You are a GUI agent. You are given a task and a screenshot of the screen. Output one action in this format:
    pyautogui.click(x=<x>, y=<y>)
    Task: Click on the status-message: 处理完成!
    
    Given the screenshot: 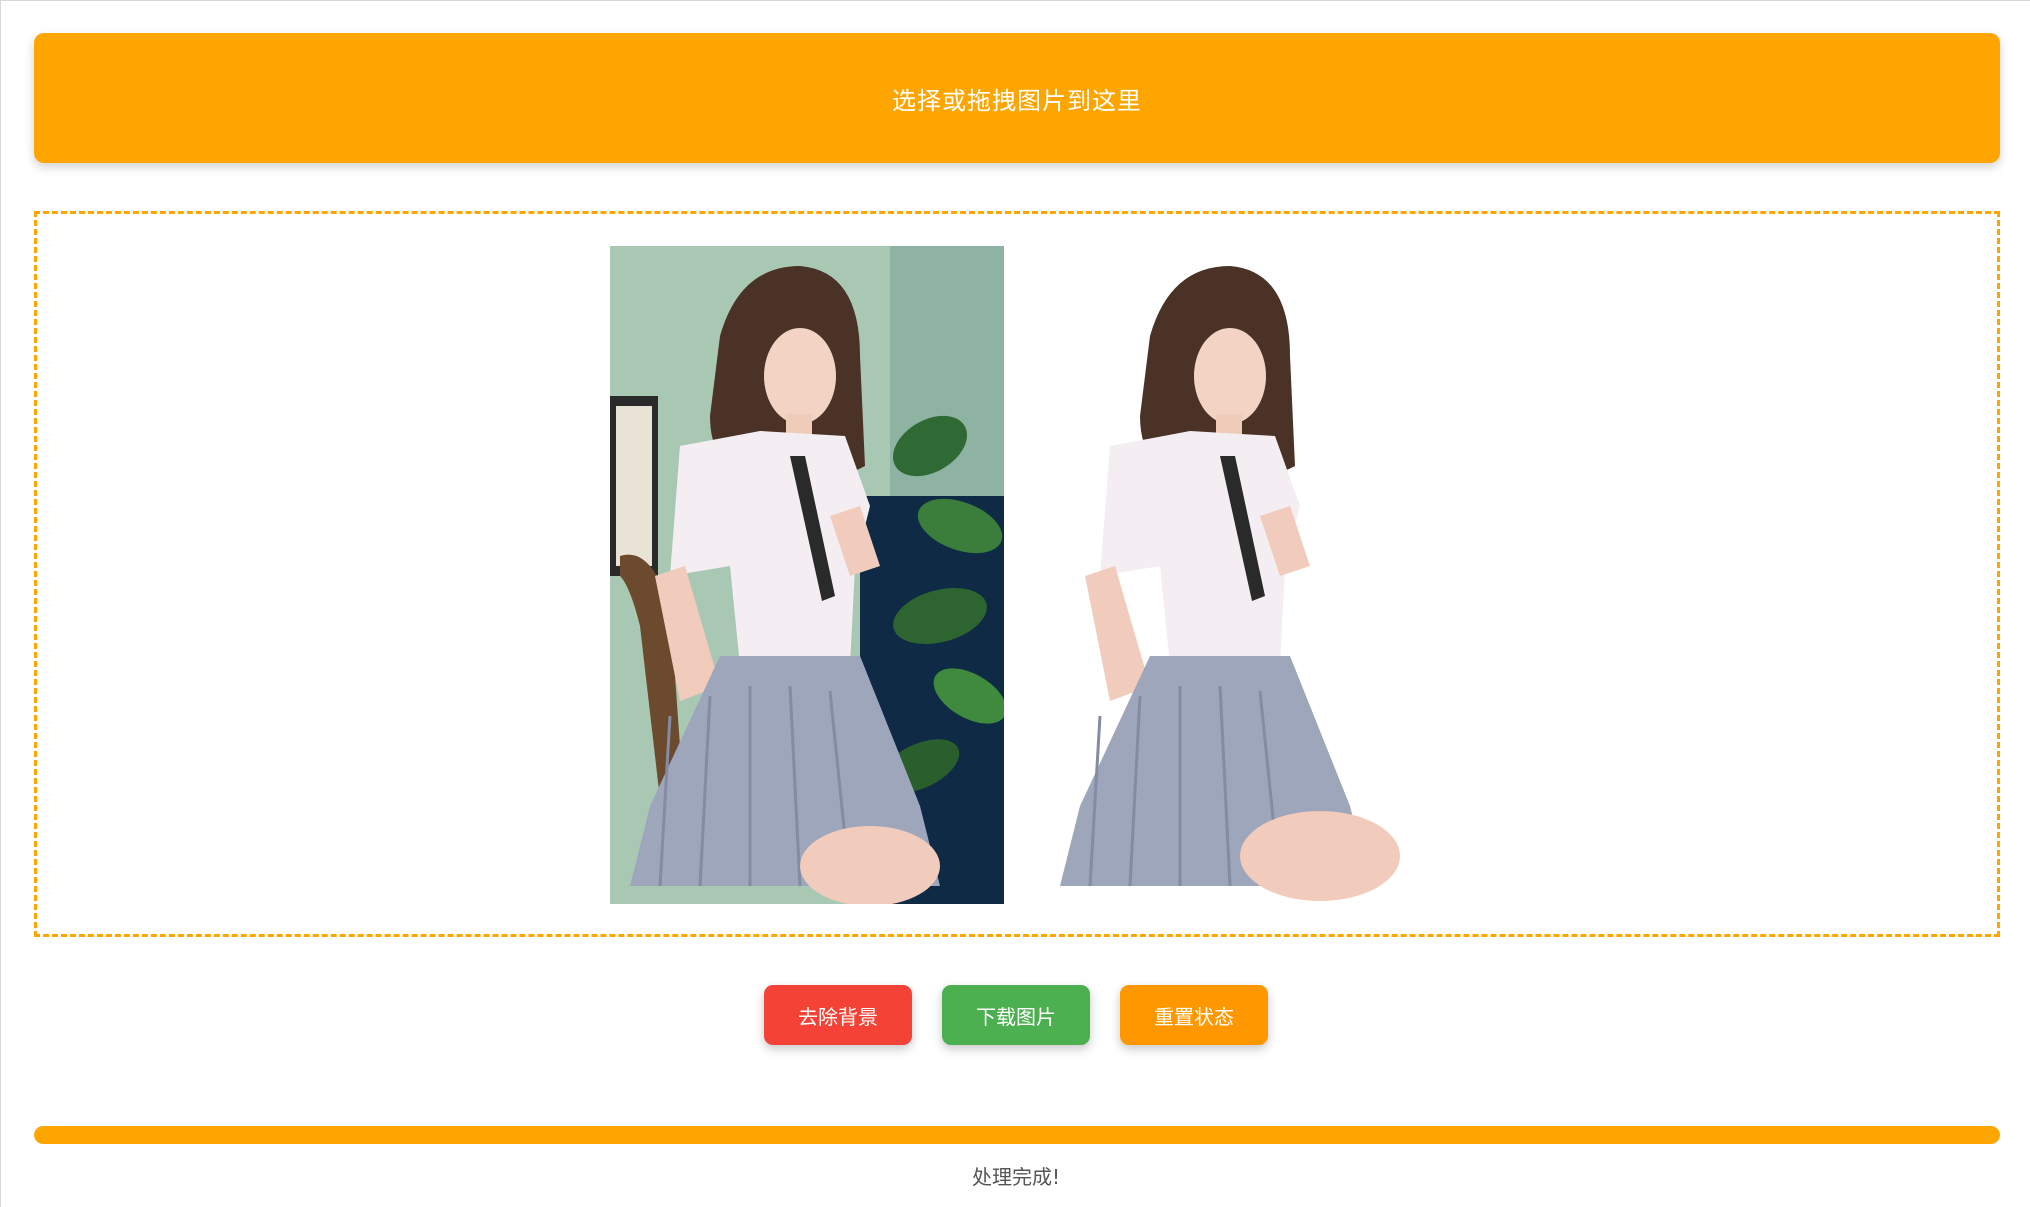 What is the action you would take?
    pyautogui.click(x=1016, y=1177)
    